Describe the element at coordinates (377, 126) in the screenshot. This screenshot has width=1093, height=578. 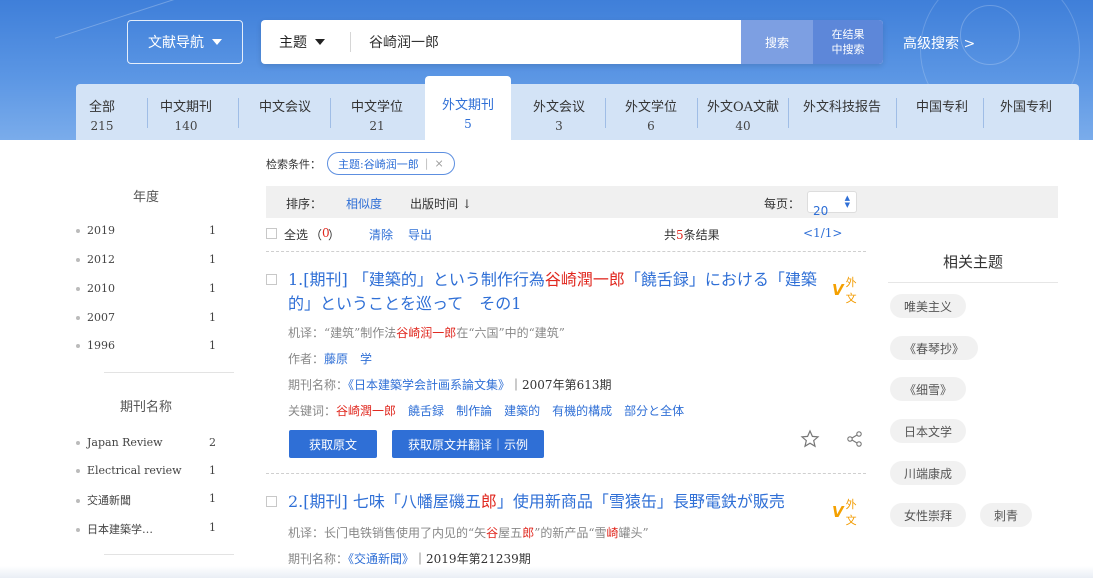
I see `tab-count: 21` at that location.